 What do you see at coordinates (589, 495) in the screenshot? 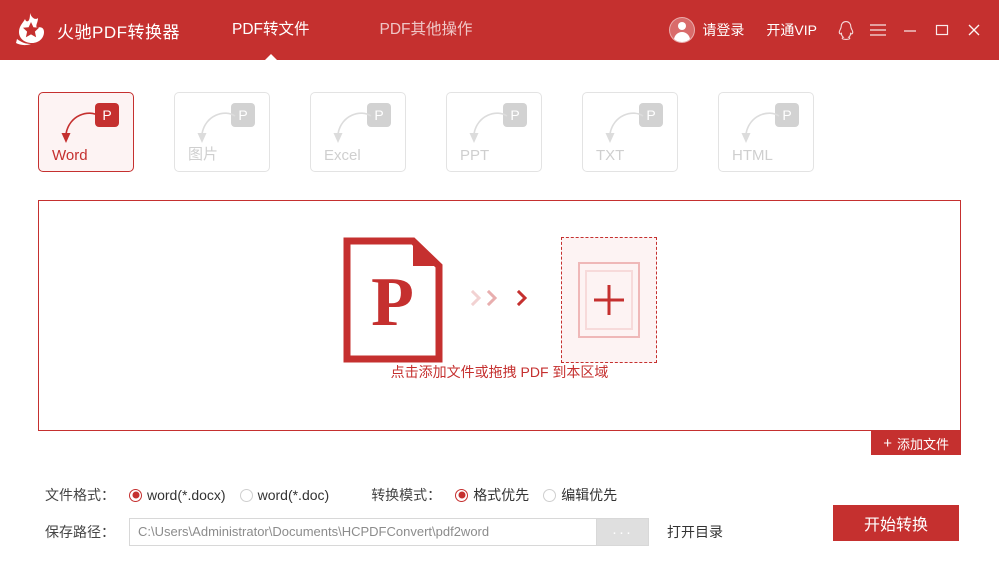
I see `radio-label: 编辑优先` at bounding box center [589, 495].